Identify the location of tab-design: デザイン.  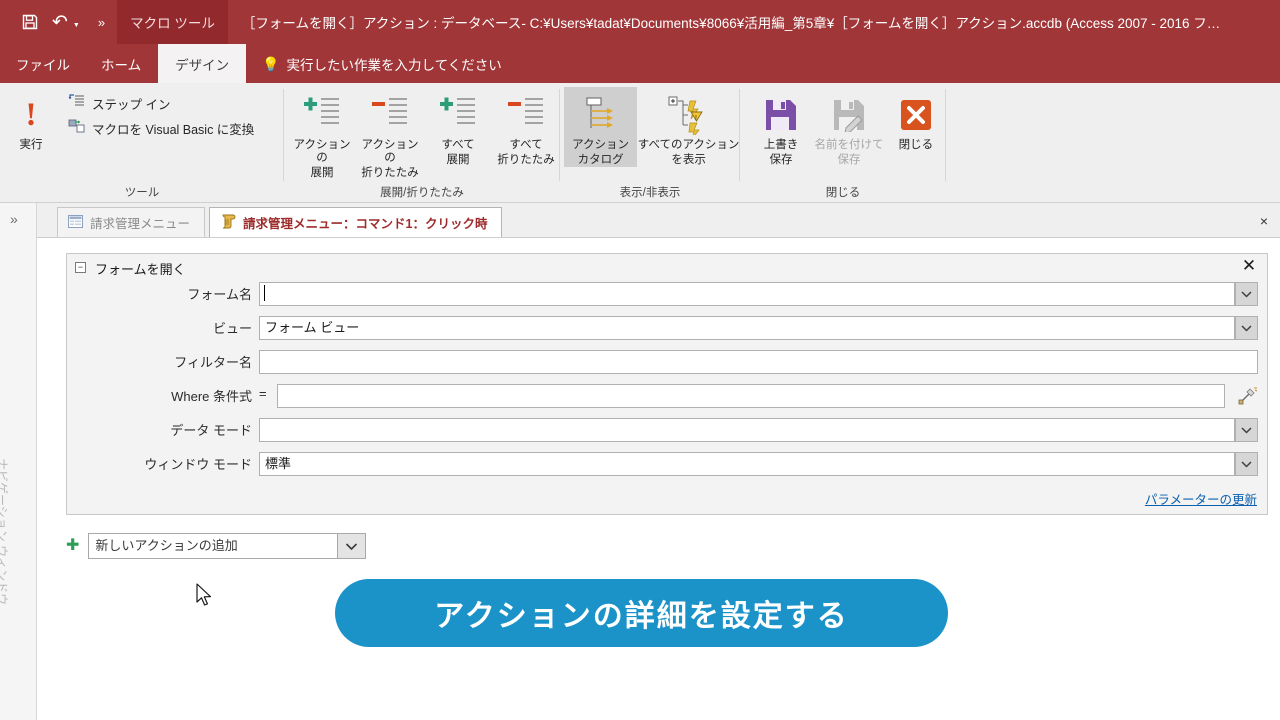
(202, 63).